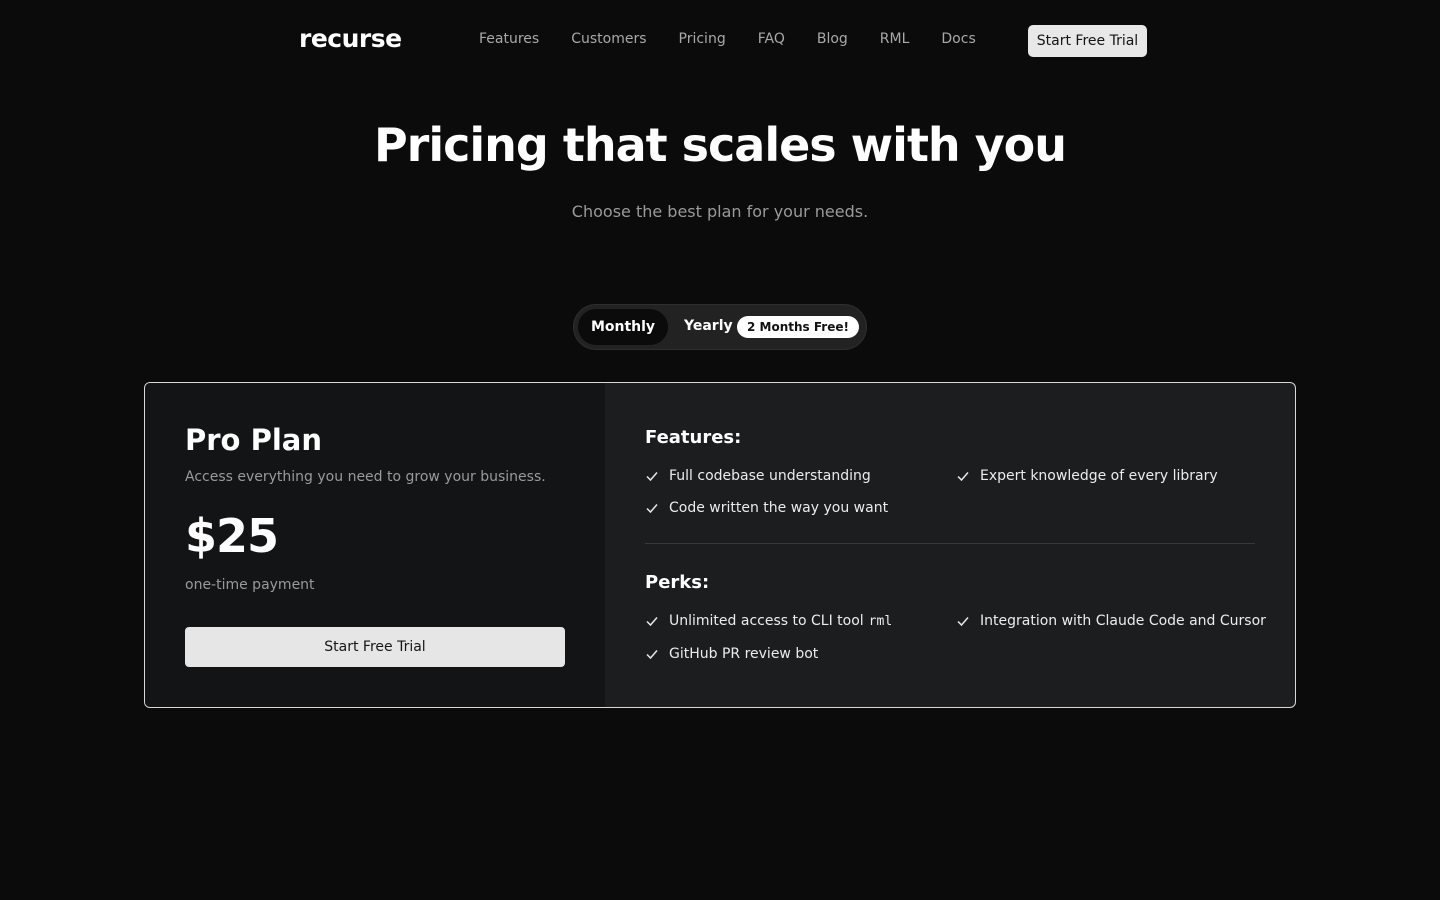 The width and height of the screenshot is (1440, 900). I want to click on perk-item: GitHub PR review bot, so click(731, 654).